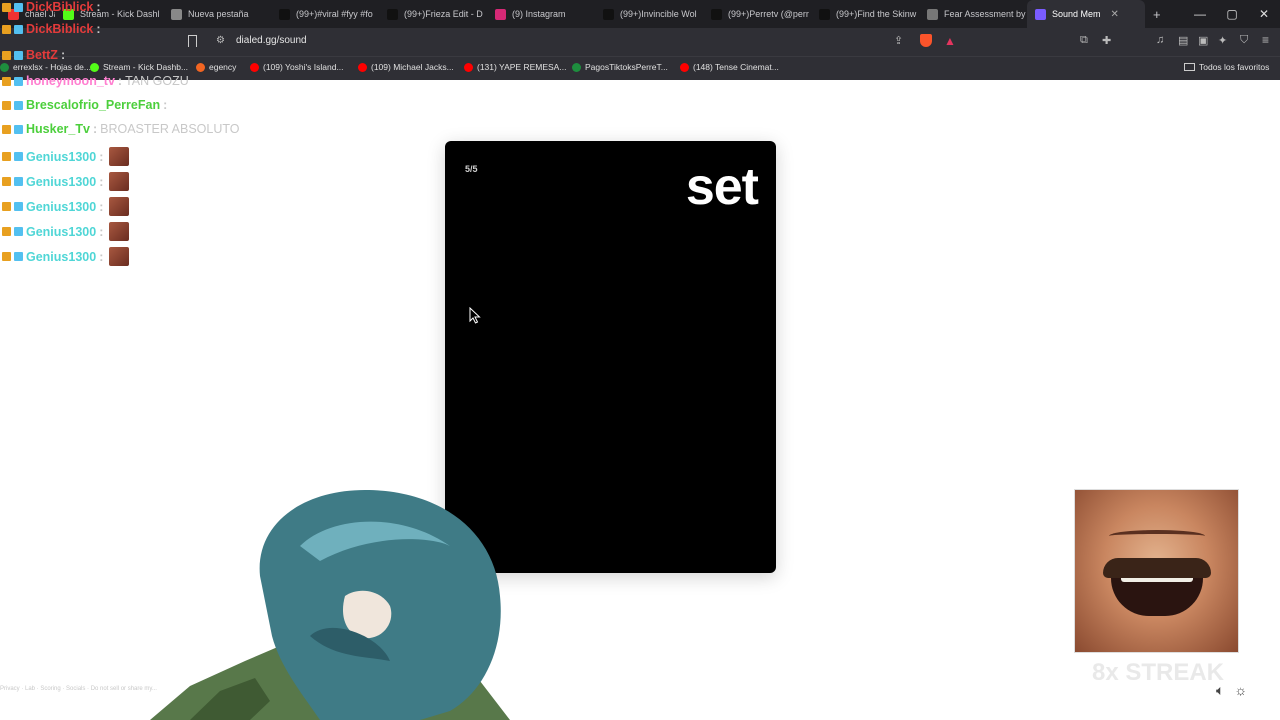 The width and height of the screenshot is (1280, 720). I want to click on close-tab-icon: ✕, so click(1115, 14).